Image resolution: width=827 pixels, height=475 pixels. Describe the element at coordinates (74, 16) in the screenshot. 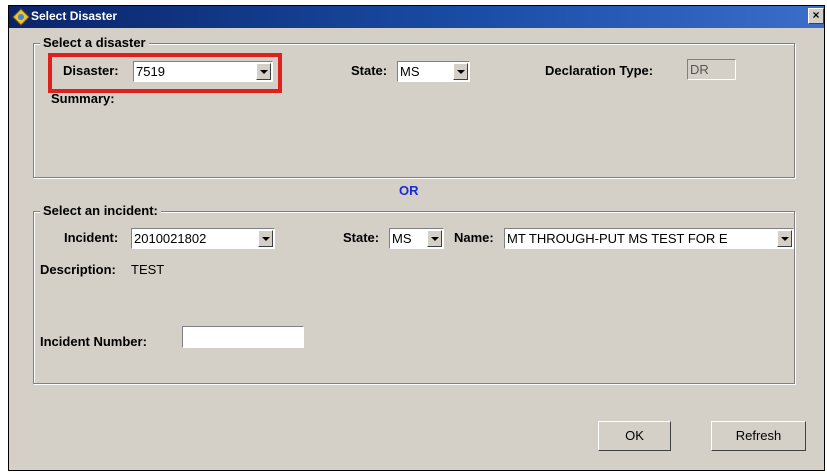

I see `window-title: Select Disaster` at that location.